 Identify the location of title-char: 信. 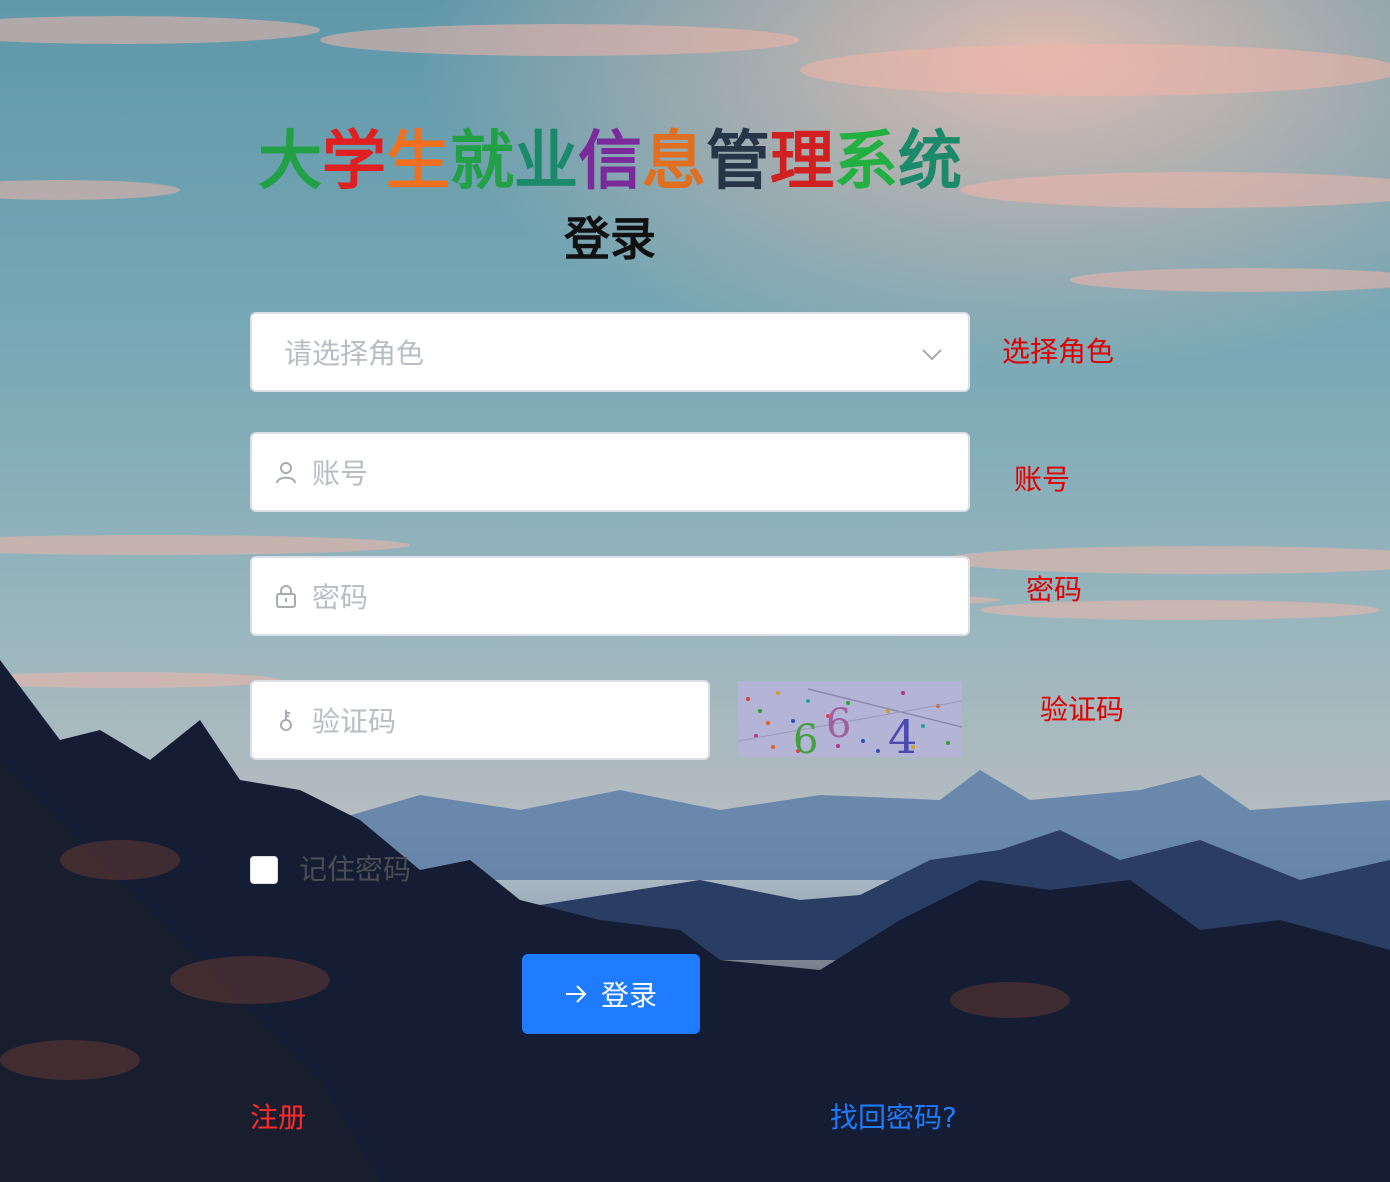
(610, 162).